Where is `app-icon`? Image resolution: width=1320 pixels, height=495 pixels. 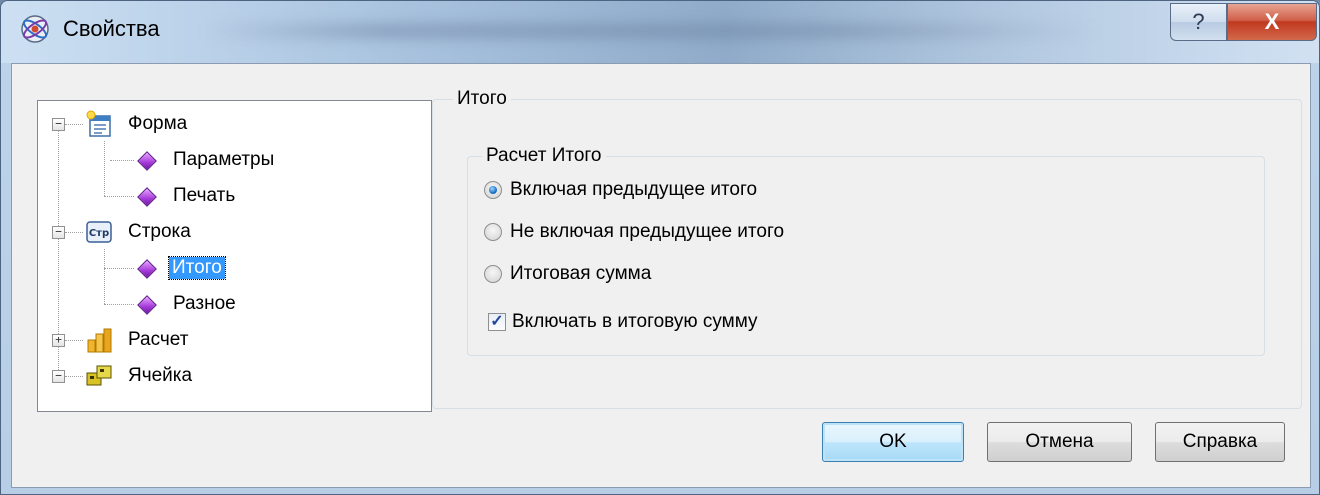 app-icon is located at coordinates (35, 29).